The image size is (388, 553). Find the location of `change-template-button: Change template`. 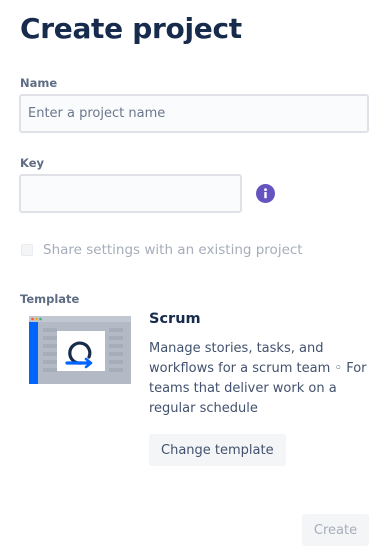

change-template-button: Change template is located at coordinates (217, 450).